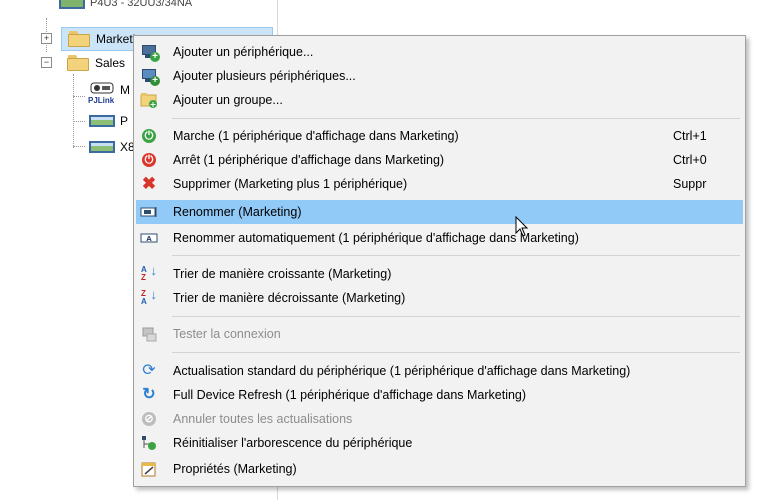 This screenshot has height=500, width=764. What do you see at coordinates (439, 419) in the screenshot?
I see `menu-item-cancel-refresh: ⊘ Annuler toutes les actualisations` at bounding box center [439, 419].